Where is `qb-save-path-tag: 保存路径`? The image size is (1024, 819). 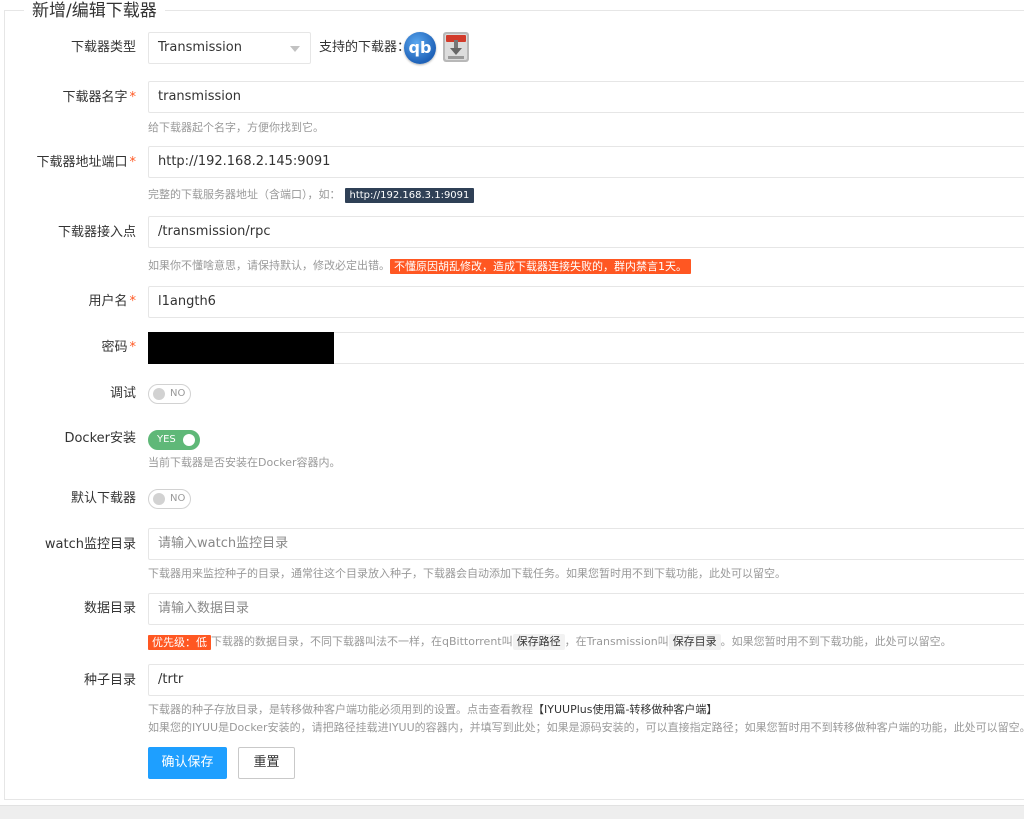
qb-save-path-tag: 保存路径 is located at coordinates (538, 642).